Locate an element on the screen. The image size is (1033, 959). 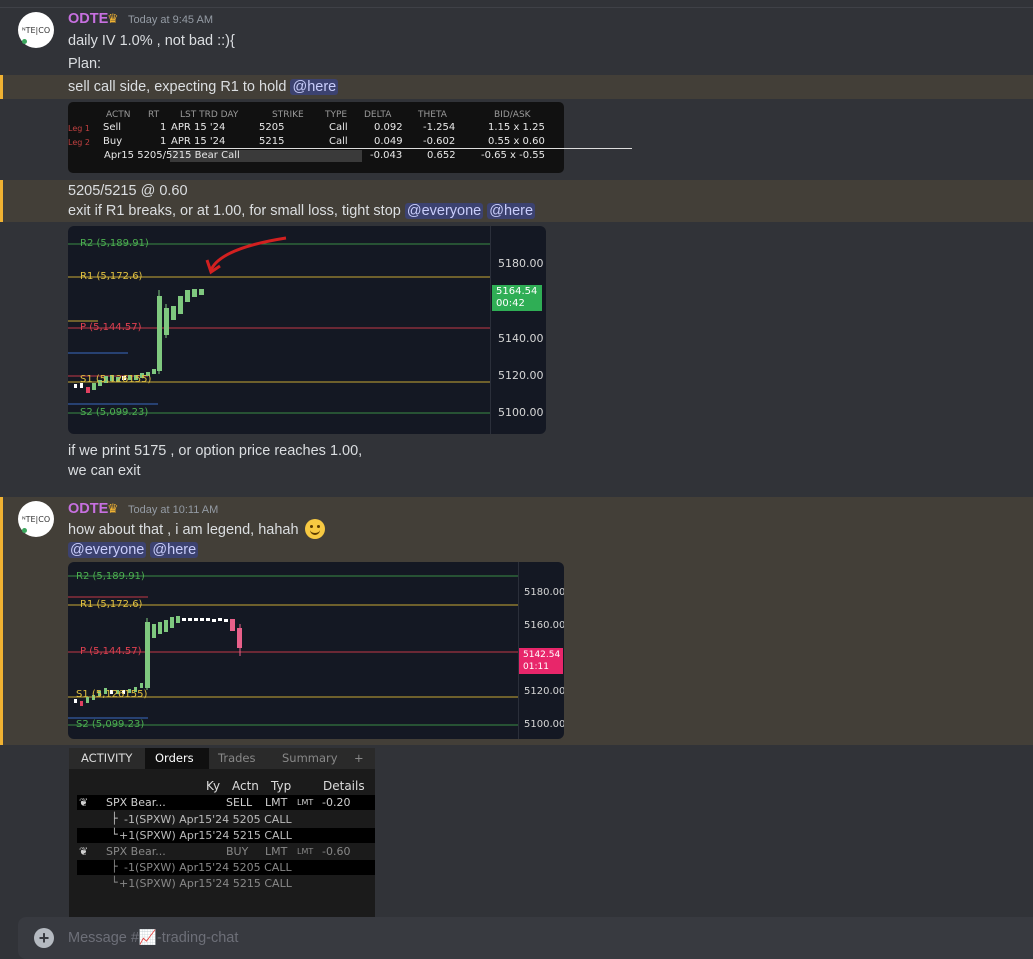
col-header: Details is located at coordinates (344, 786).